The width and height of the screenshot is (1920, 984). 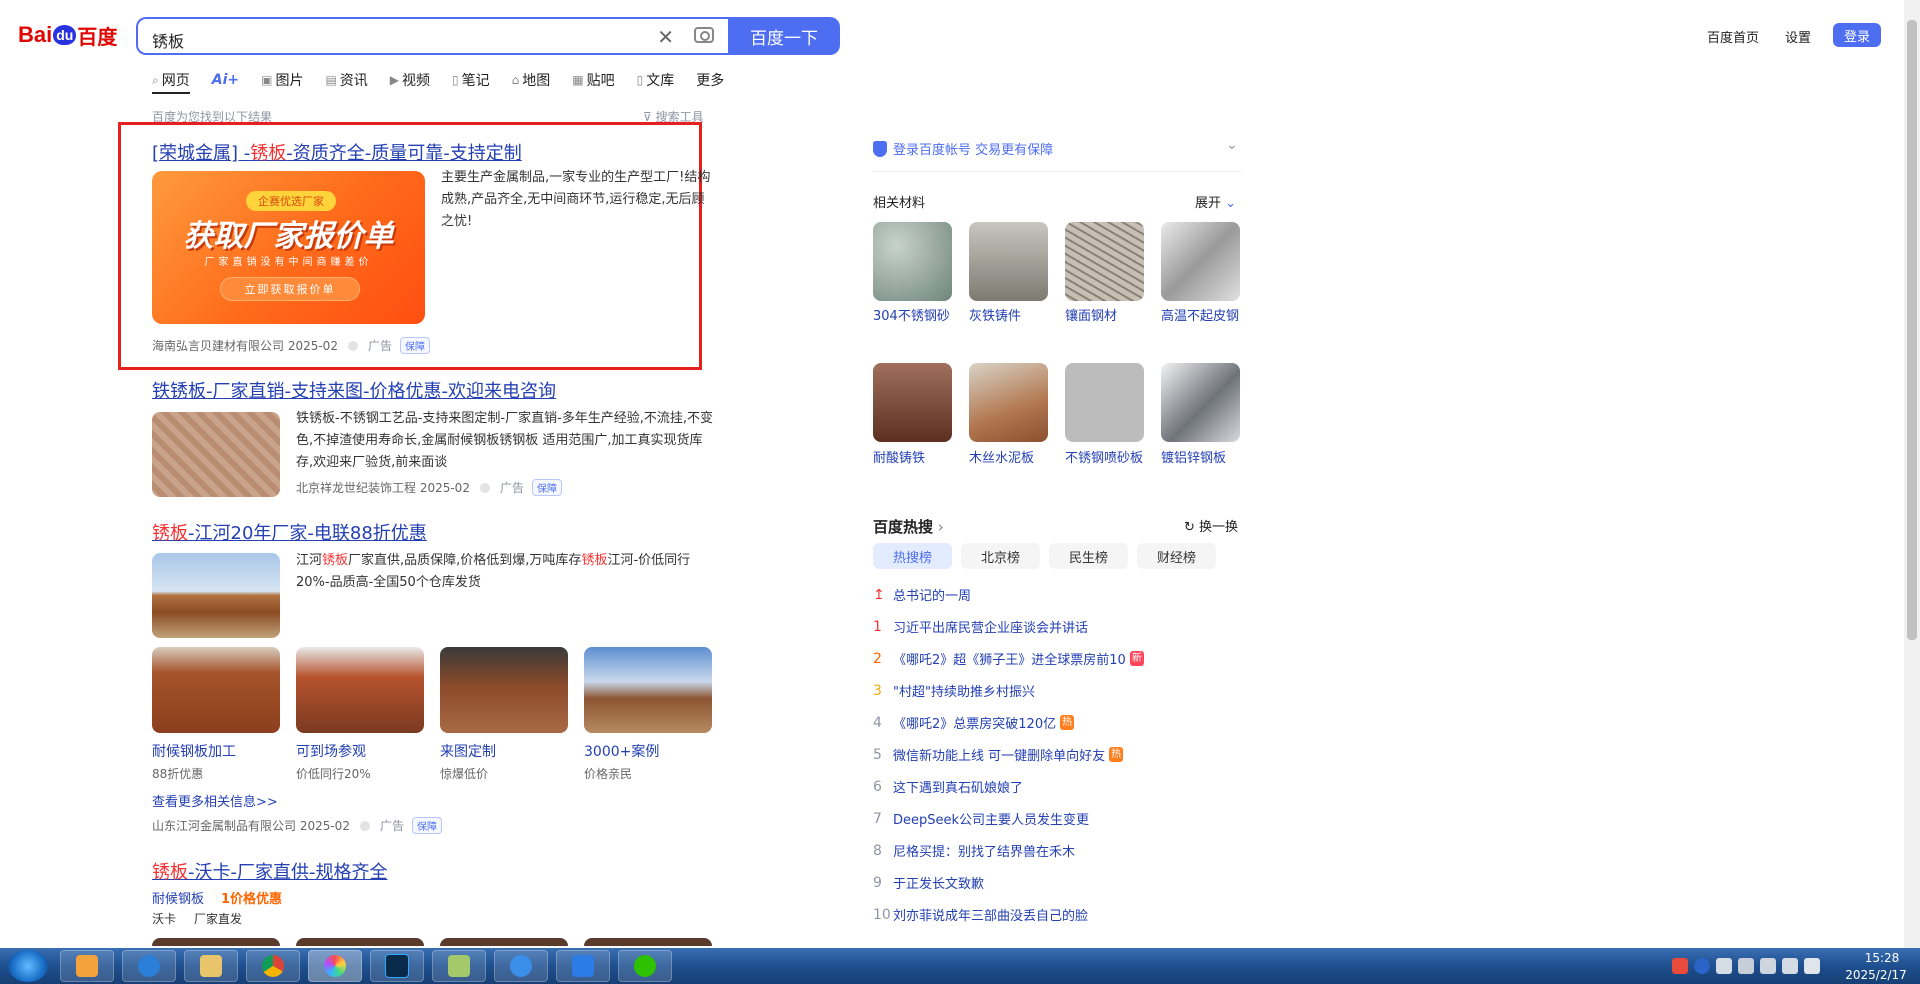 I want to click on search-input: 锈板 ✕, so click(x=432, y=36).